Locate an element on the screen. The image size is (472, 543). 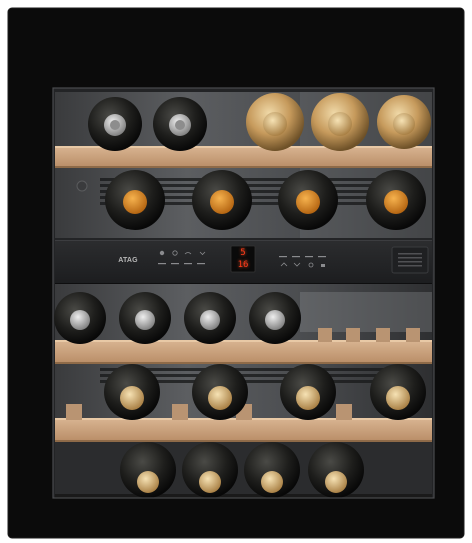
zone-up-button is located at coordinates (283, 264).